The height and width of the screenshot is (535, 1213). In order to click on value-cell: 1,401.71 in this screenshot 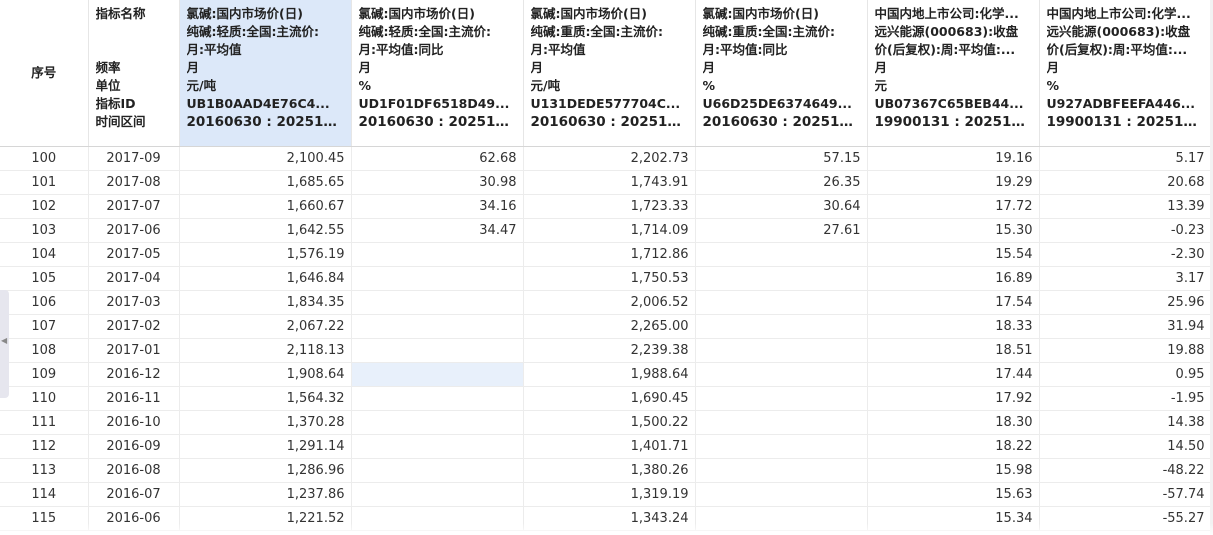, I will do `click(609, 446)`.